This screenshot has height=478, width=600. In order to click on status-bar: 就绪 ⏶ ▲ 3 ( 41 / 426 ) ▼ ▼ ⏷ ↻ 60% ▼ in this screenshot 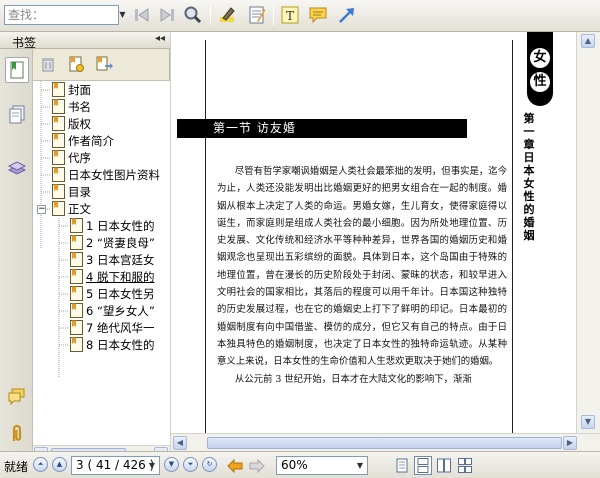, I will do `click(300, 464)`.